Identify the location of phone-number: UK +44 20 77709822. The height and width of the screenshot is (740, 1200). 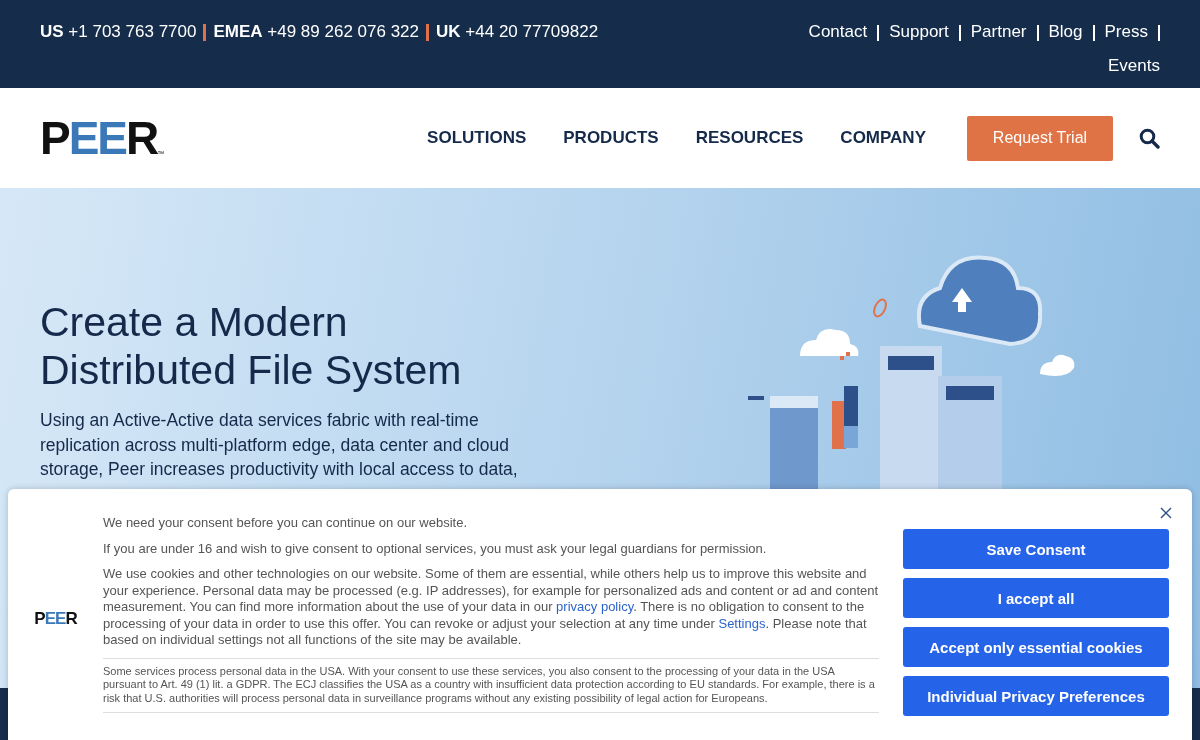
(517, 32).